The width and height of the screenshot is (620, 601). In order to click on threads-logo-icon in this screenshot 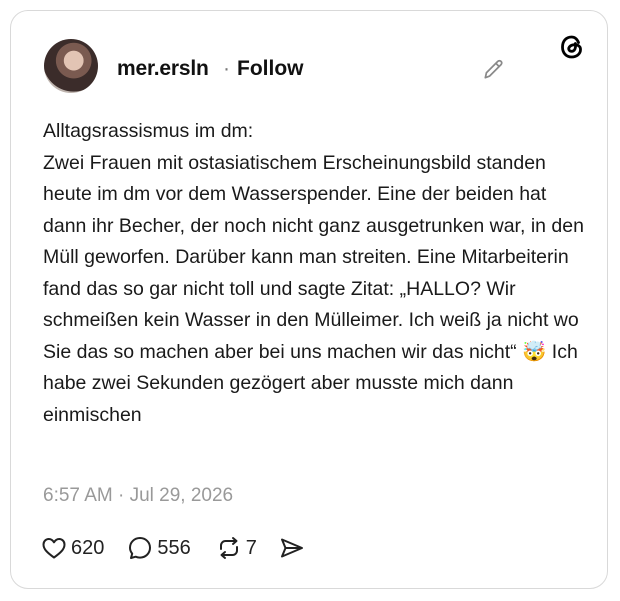, I will do `click(572, 47)`.